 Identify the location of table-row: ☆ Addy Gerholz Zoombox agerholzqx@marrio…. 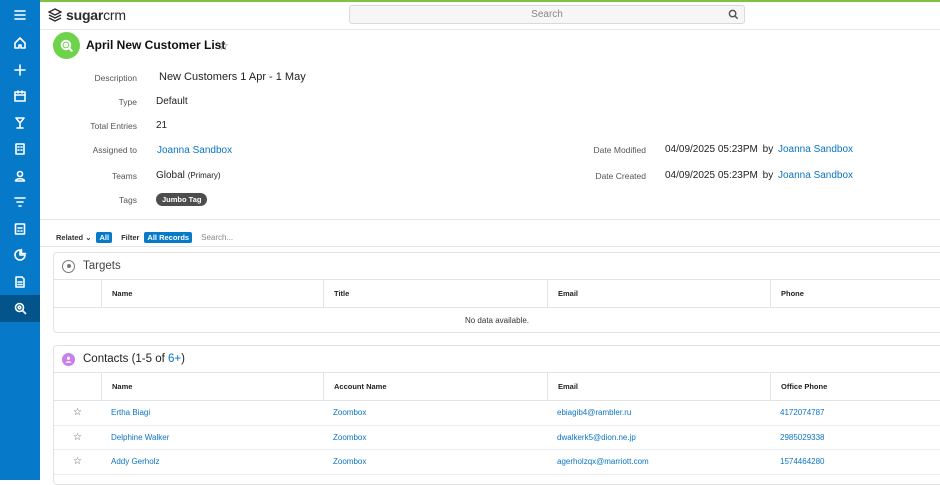
(497, 462).